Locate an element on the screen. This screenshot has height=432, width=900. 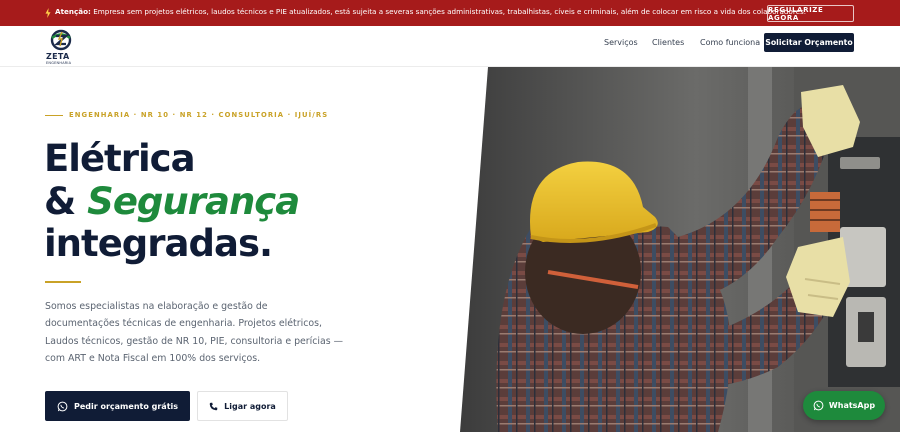
hero-title-amp: & is located at coordinates (60, 201).